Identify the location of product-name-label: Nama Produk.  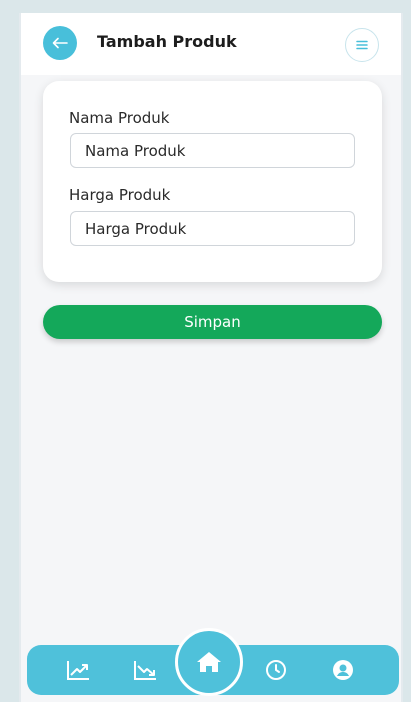
(119, 118).